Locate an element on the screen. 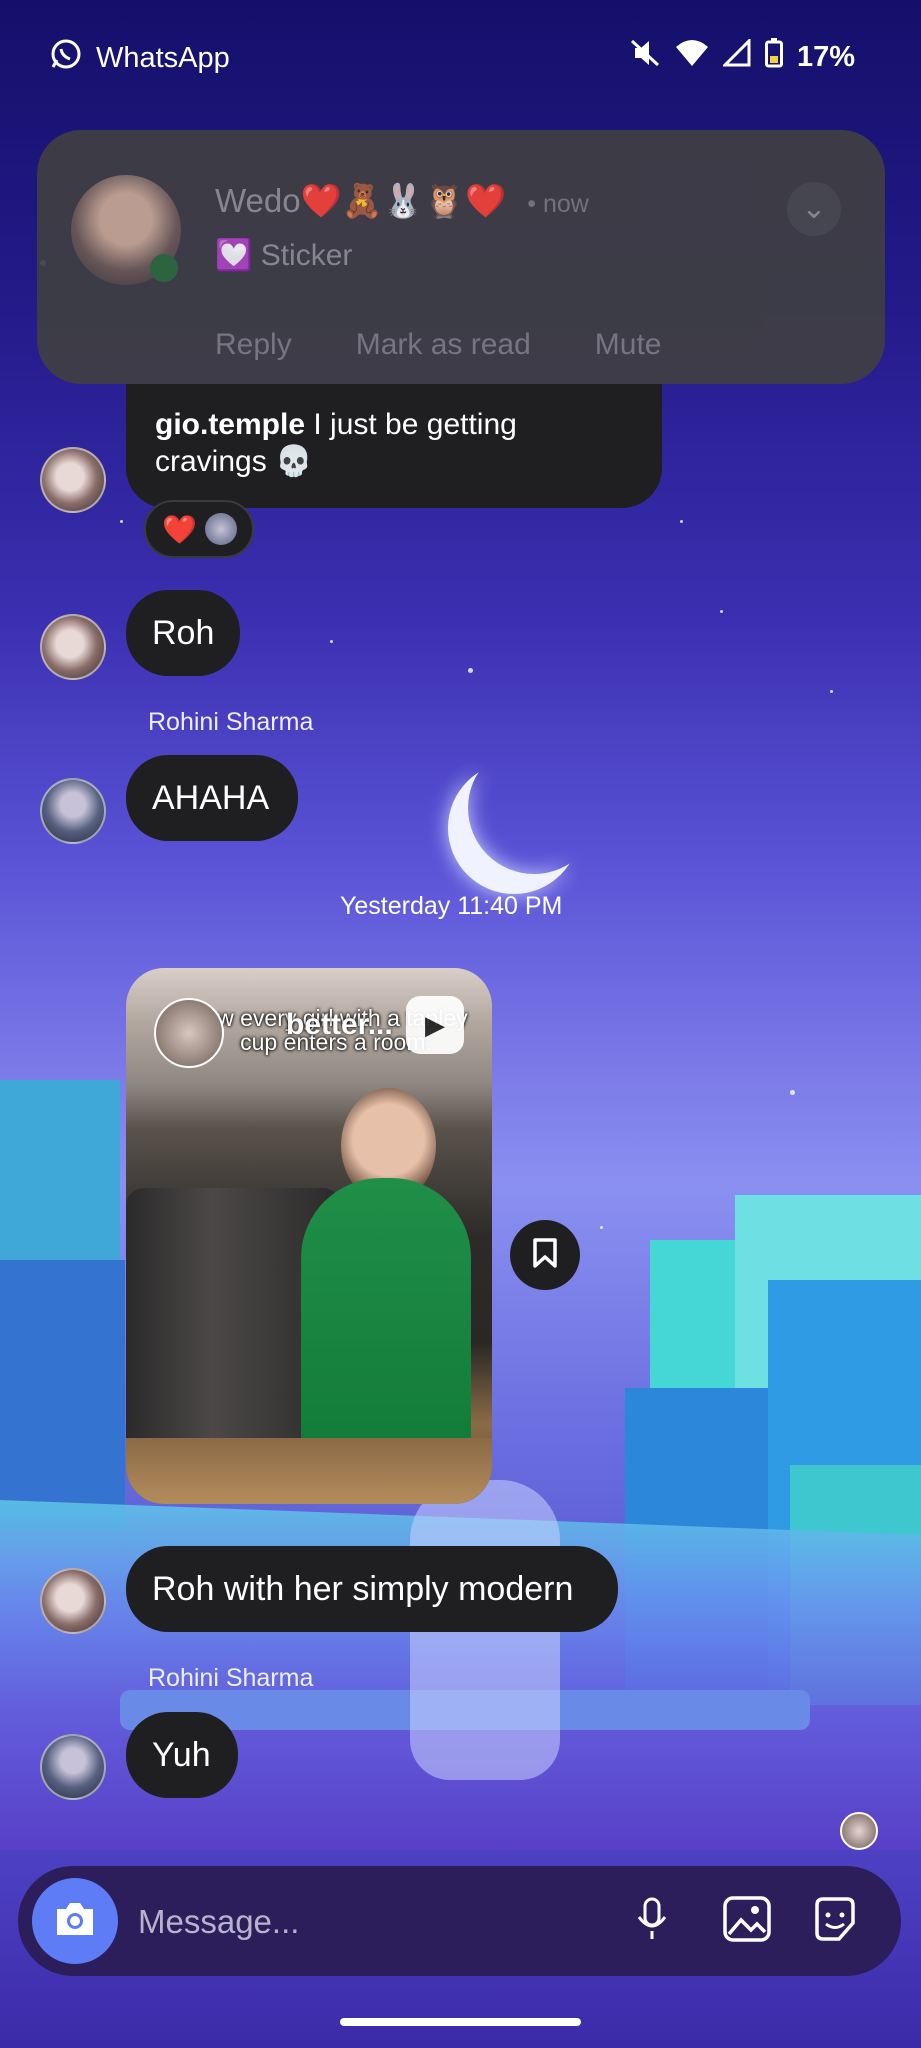 The height and width of the screenshot is (2048, 921). gallery-icon is located at coordinates (747, 1921).